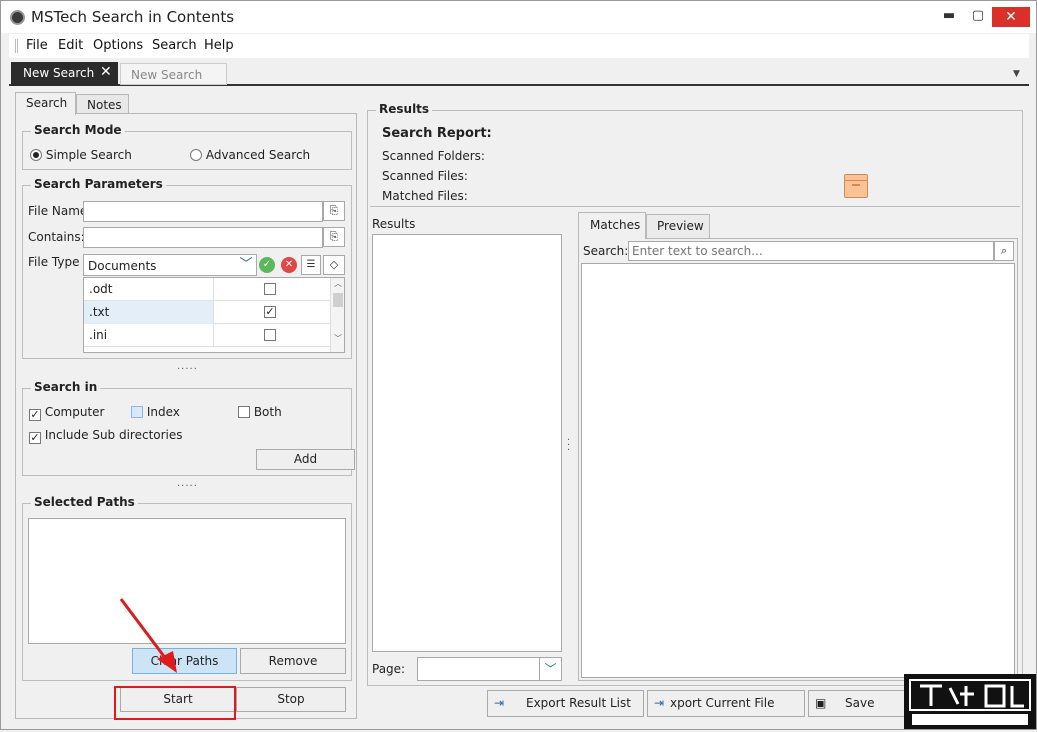 The image size is (1037, 732). I want to click on file-name-label: File Name, so click(58, 211).